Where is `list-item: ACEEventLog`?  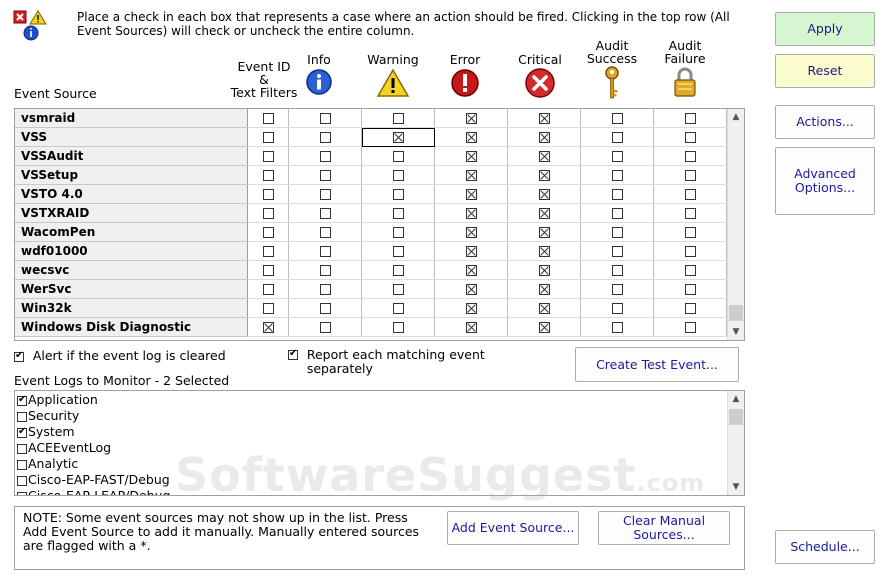 list-item: ACEEventLog is located at coordinates (64, 448).